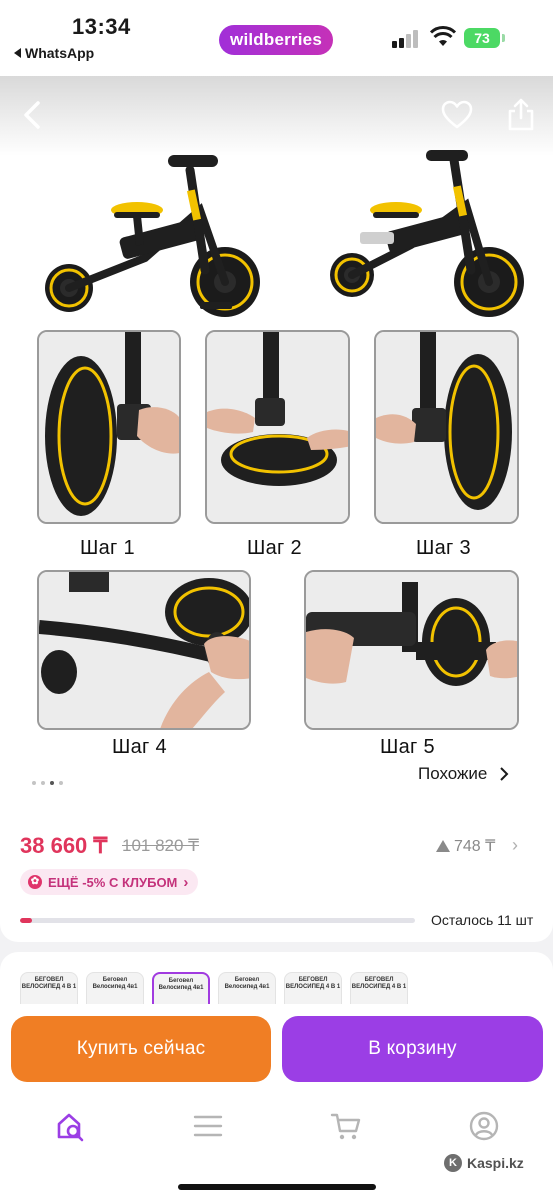  Describe the element at coordinates (443, 36) in the screenshot. I see `wifi-icon` at that location.